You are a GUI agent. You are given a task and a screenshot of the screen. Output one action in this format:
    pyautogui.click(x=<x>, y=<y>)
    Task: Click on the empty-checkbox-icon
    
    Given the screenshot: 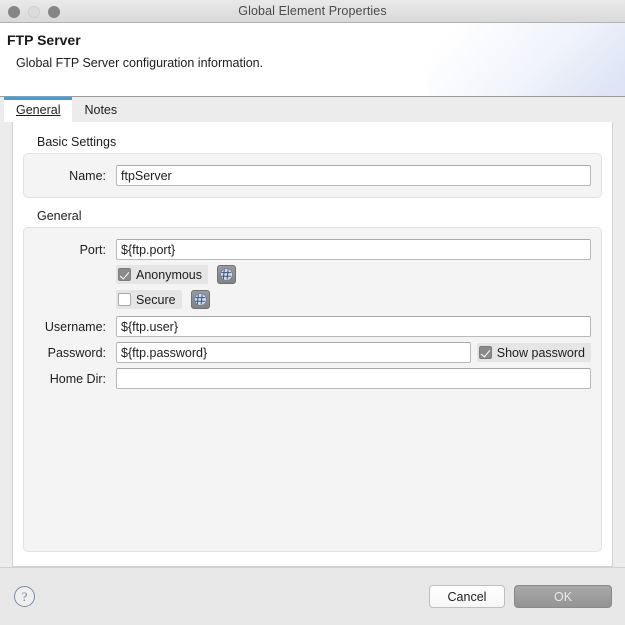 What is the action you would take?
    pyautogui.click(x=124, y=299)
    